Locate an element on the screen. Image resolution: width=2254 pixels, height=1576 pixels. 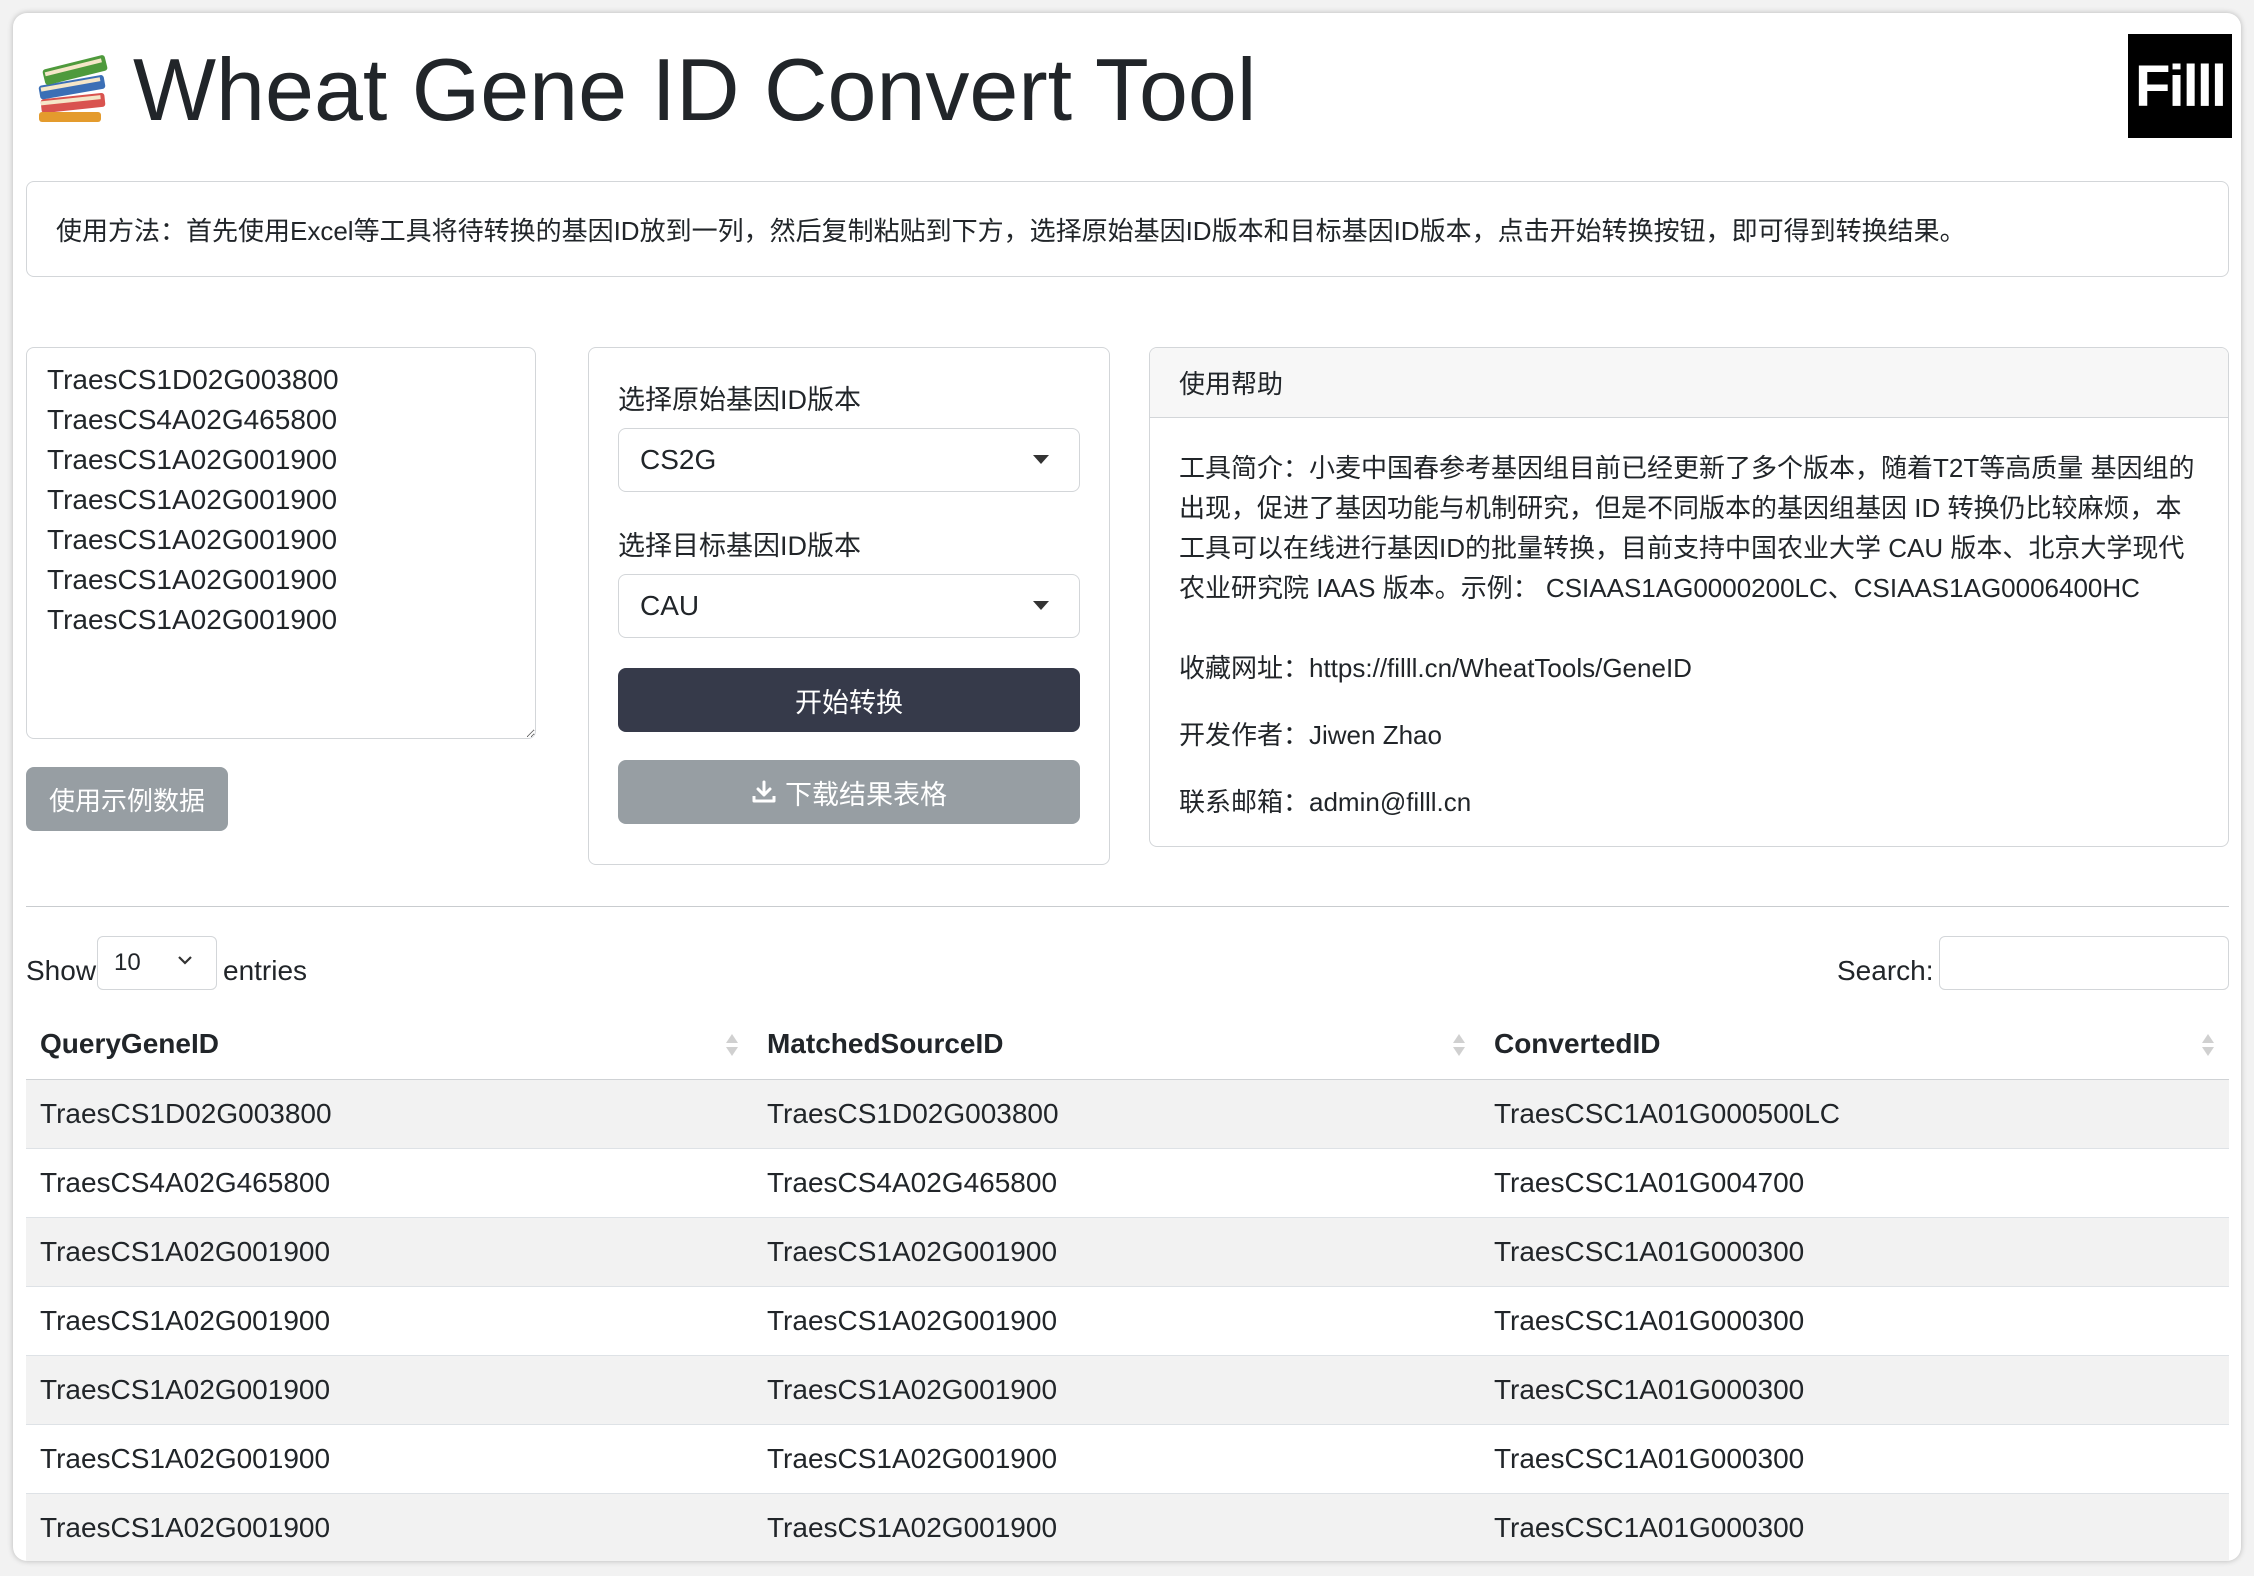
section-divider is located at coordinates (1127, 906).